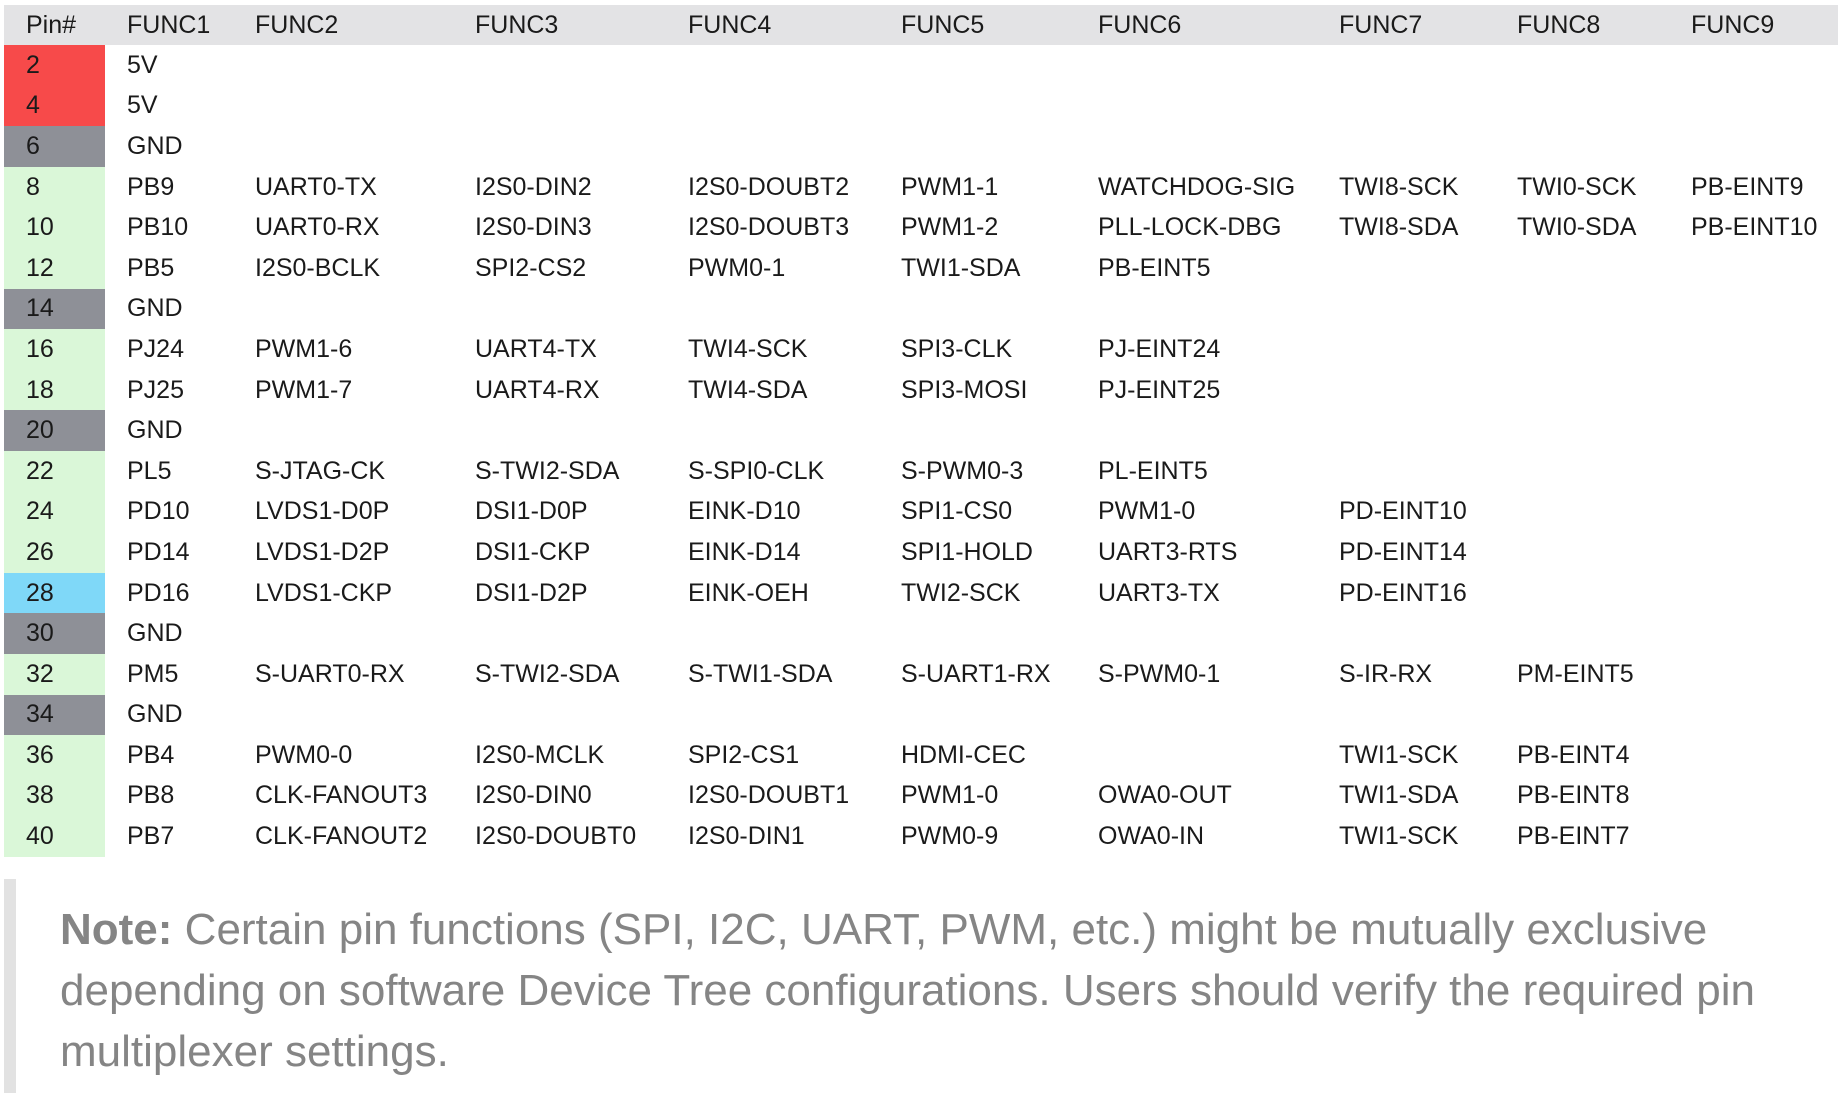 The height and width of the screenshot is (1095, 1842). Describe the element at coordinates (1153, 470) in the screenshot. I see `function-cell: PL-EINT5` at that location.